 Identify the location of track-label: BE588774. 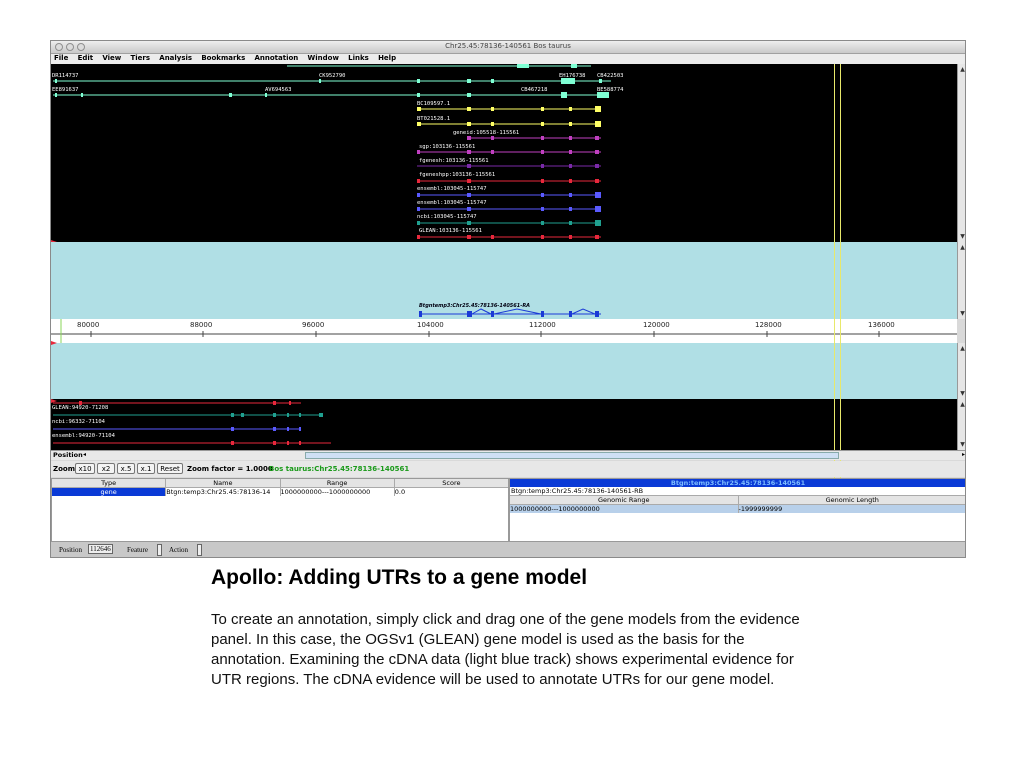
(610, 90).